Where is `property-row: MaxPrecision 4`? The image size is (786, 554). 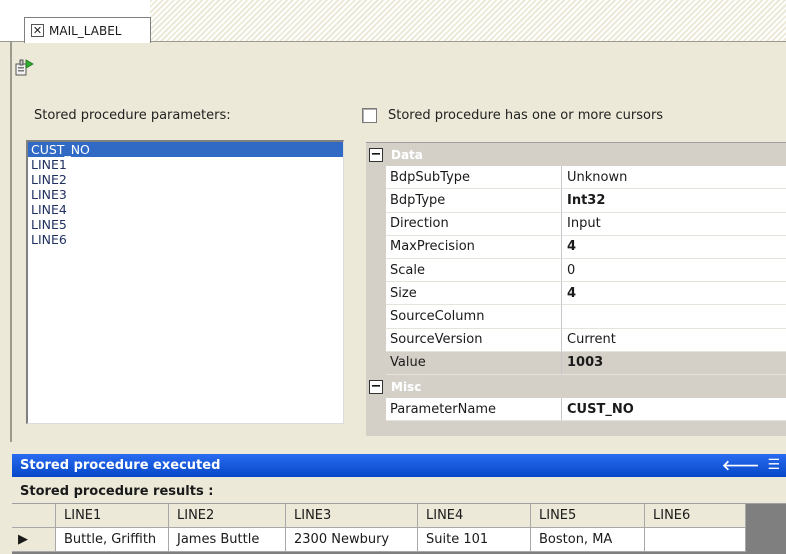
property-row: MaxPrecision 4 is located at coordinates (576, 247).